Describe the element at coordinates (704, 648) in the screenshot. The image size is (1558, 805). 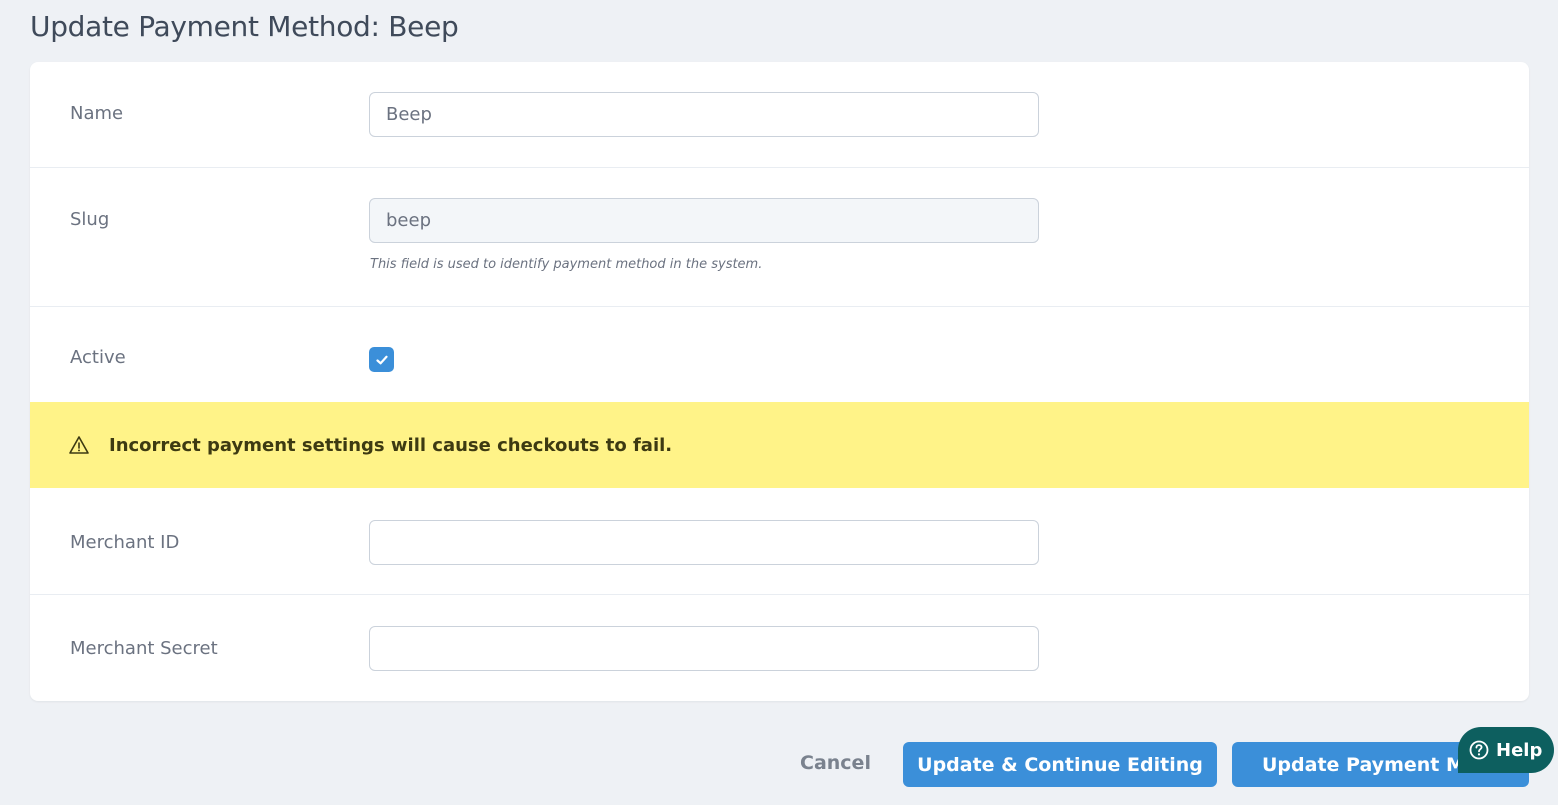
I see `merchant-secret-input` at that location.